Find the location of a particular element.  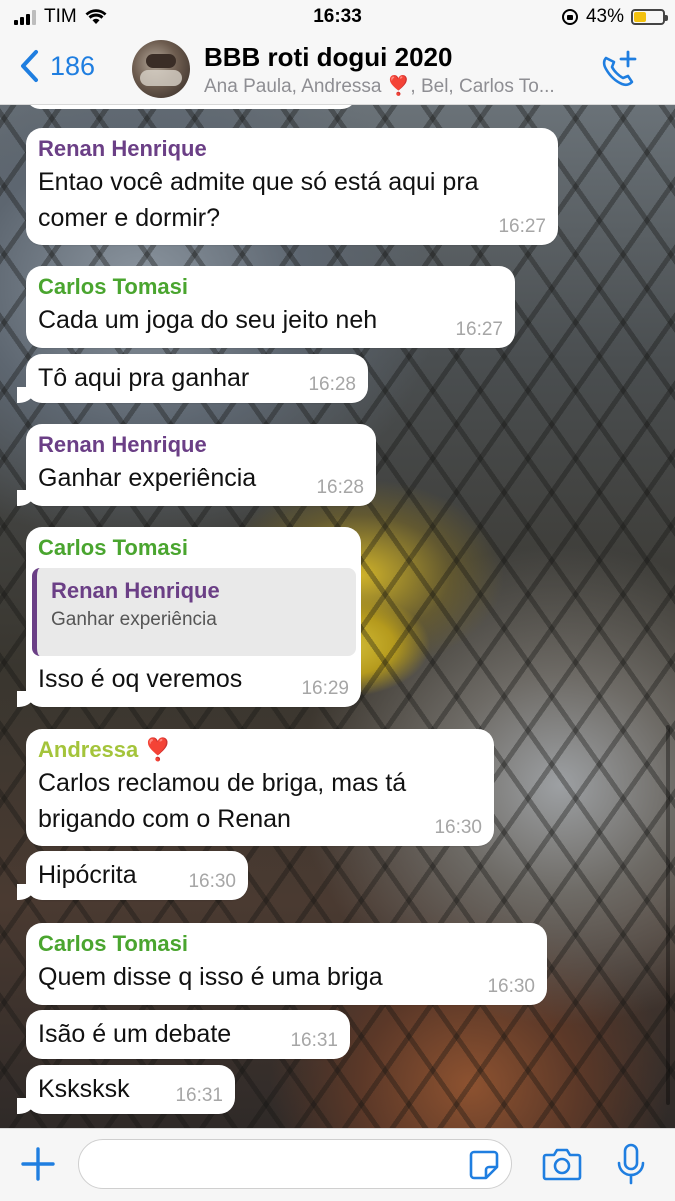

message-bubble-partial is located at coordinates (191, 107).